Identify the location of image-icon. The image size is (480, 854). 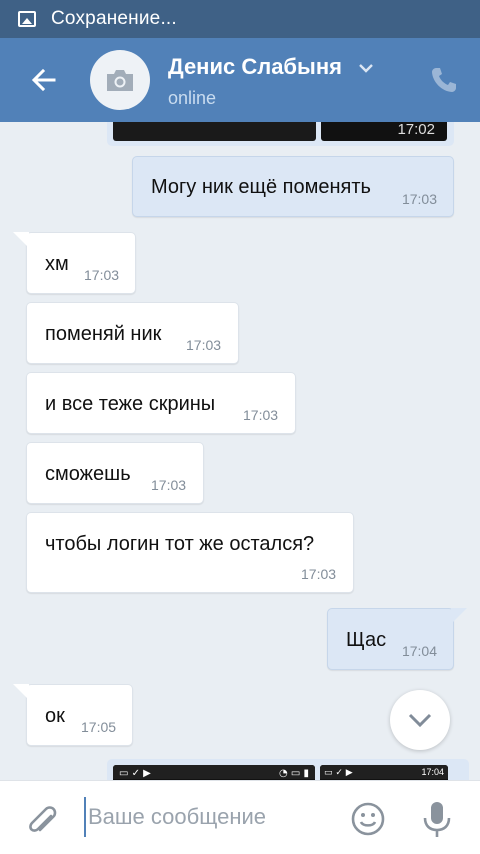
(27, 19).